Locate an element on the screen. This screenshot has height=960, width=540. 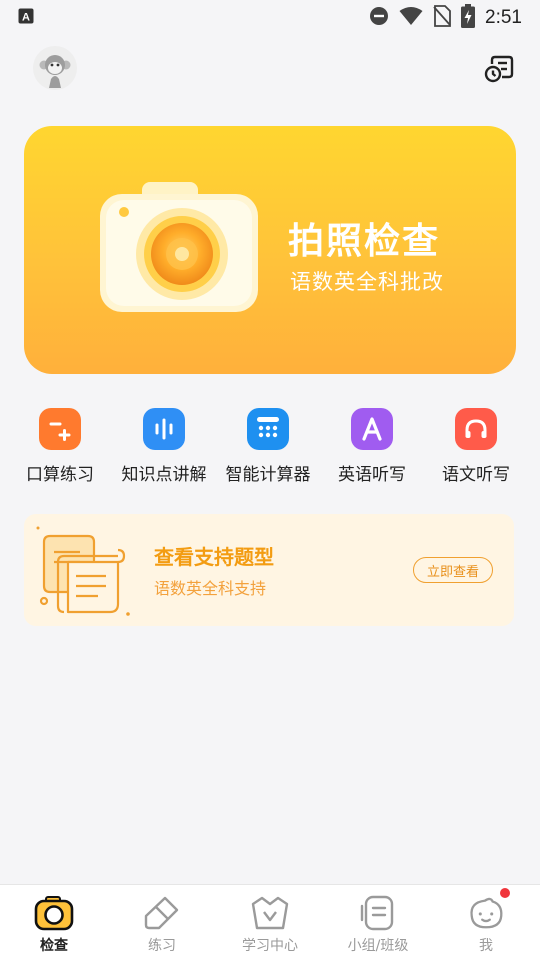
quick-action-label: 英语听写 is located at coordinates (372, 475).